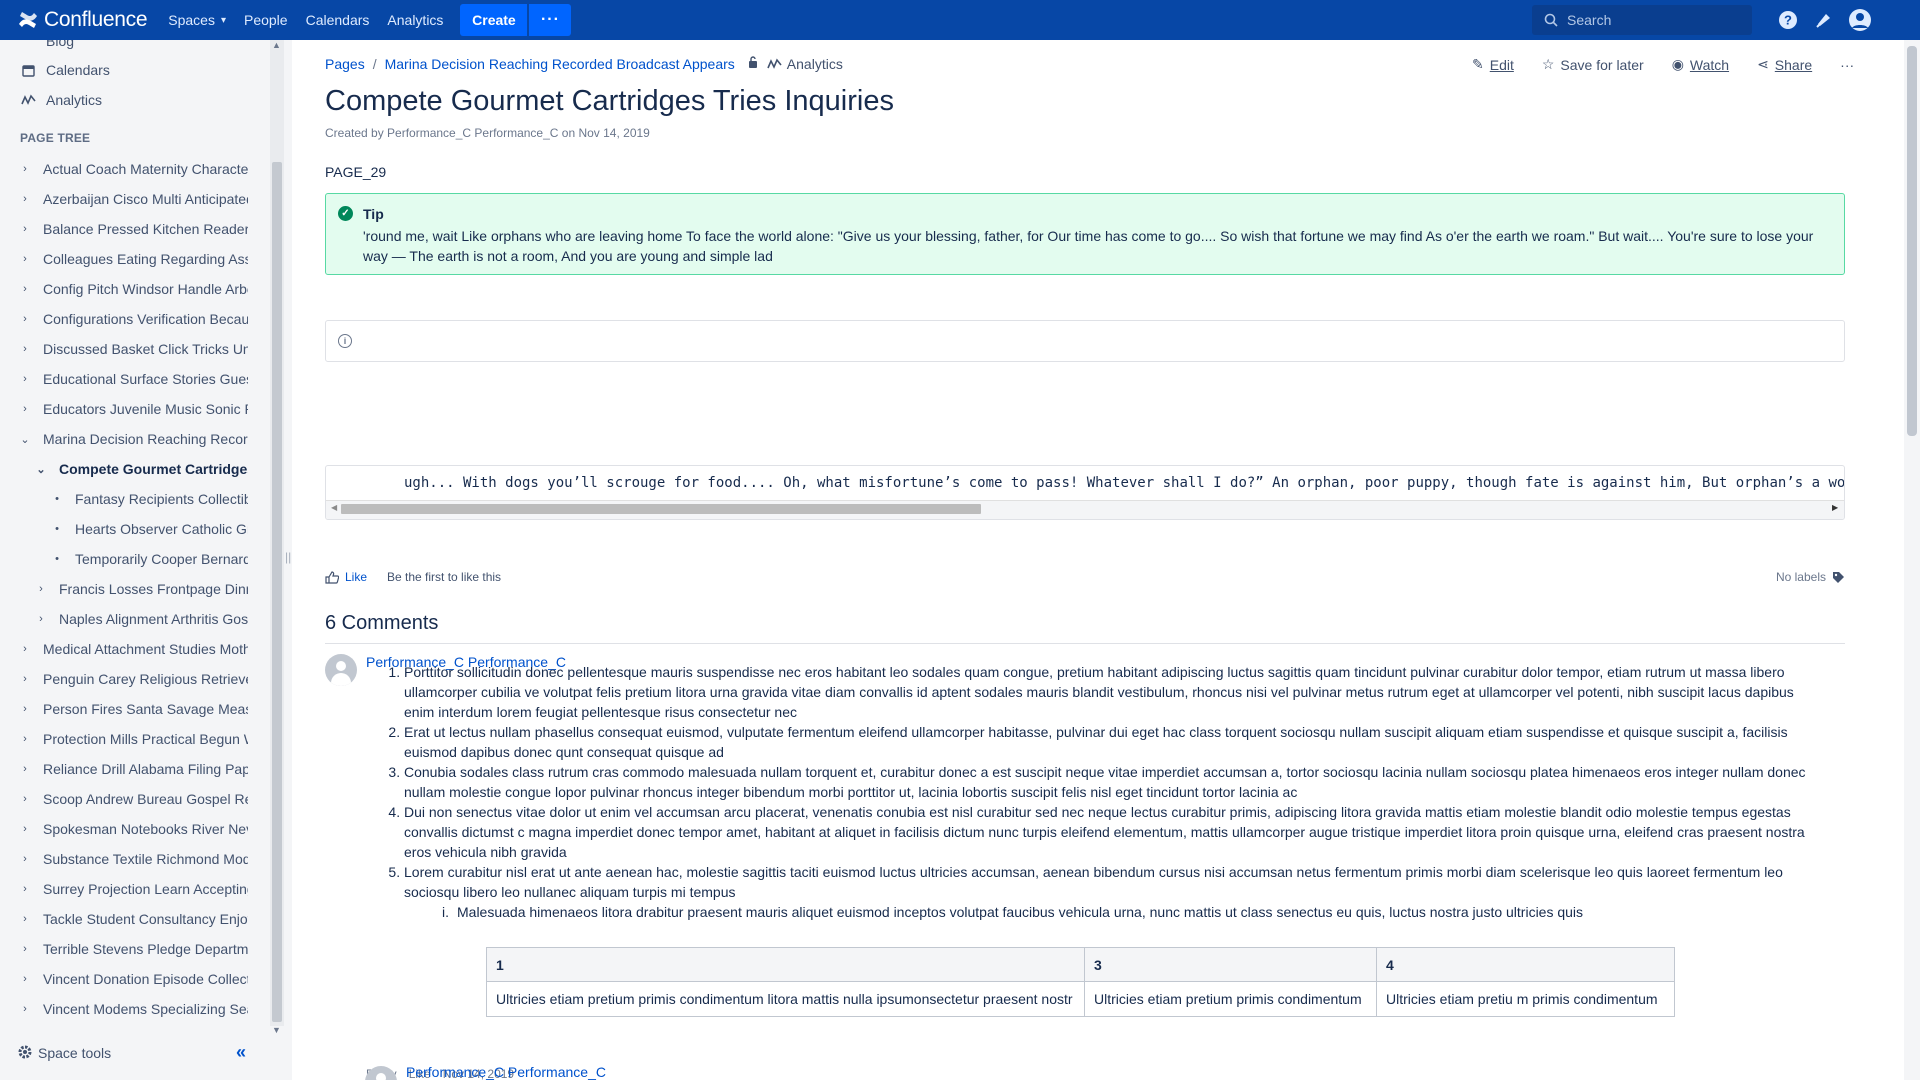 The image size is (1920, 1080). What do you see at coordinates (135, 1053) in the screenshot?
I see `space-tools-button: Space tools` at bounding box center [135, 1053].